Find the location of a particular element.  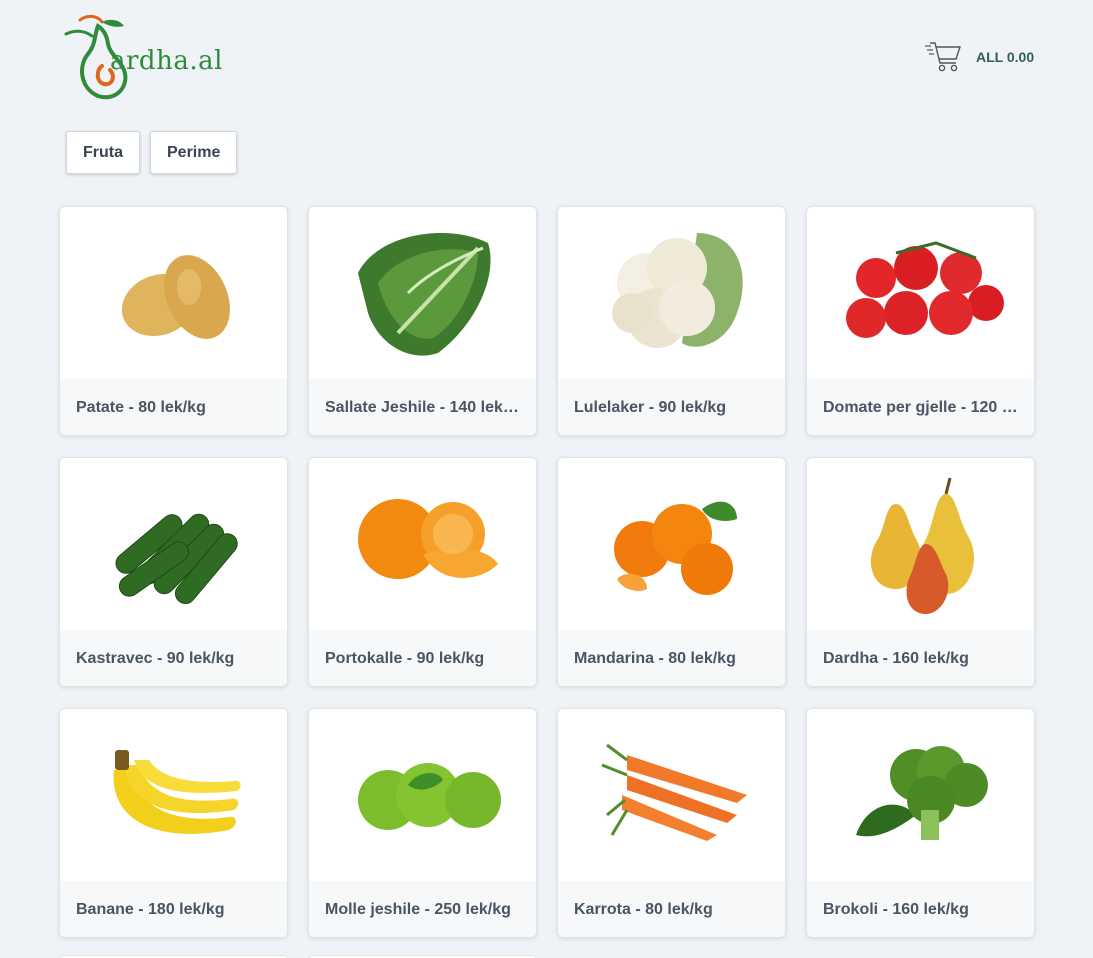

cauliflower-image is located at coordinates (677, 290).